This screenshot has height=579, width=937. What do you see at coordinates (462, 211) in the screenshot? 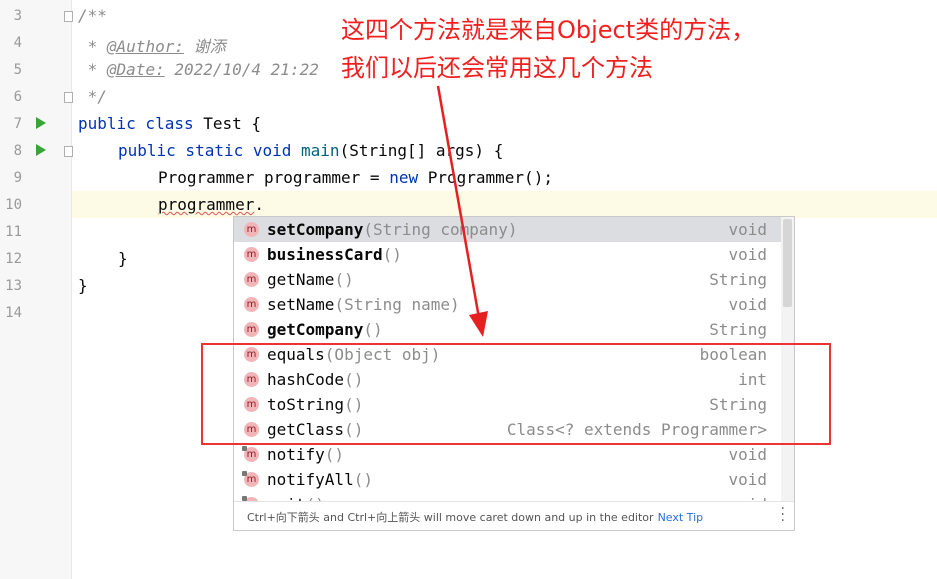
I see `annotation-arrow` at bounding box center [462, 211].